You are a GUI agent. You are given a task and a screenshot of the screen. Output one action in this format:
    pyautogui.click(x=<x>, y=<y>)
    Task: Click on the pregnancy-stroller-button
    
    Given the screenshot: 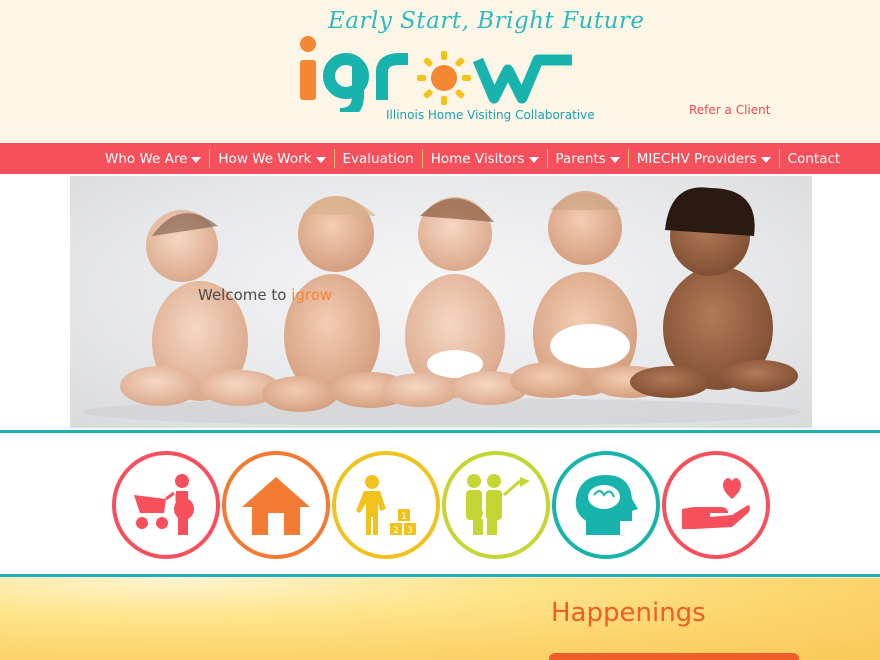 What is the action you would take?
    pyautogui.click(x=166, y=505)
    